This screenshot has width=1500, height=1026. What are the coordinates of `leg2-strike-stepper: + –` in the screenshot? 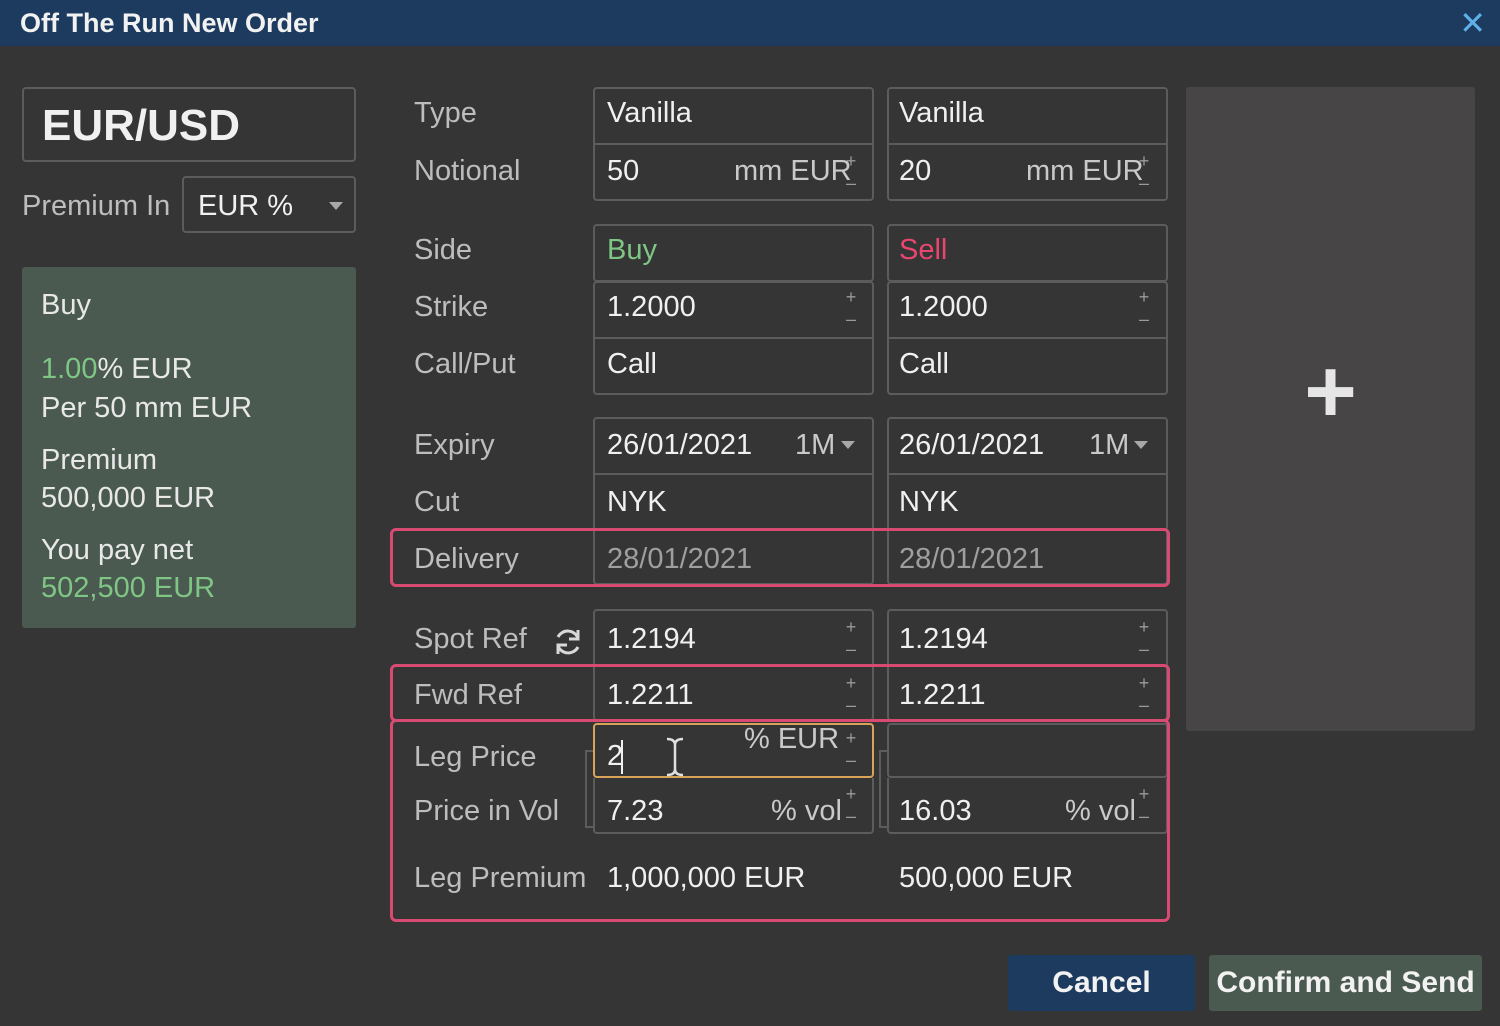 It's located at (1144, 308).